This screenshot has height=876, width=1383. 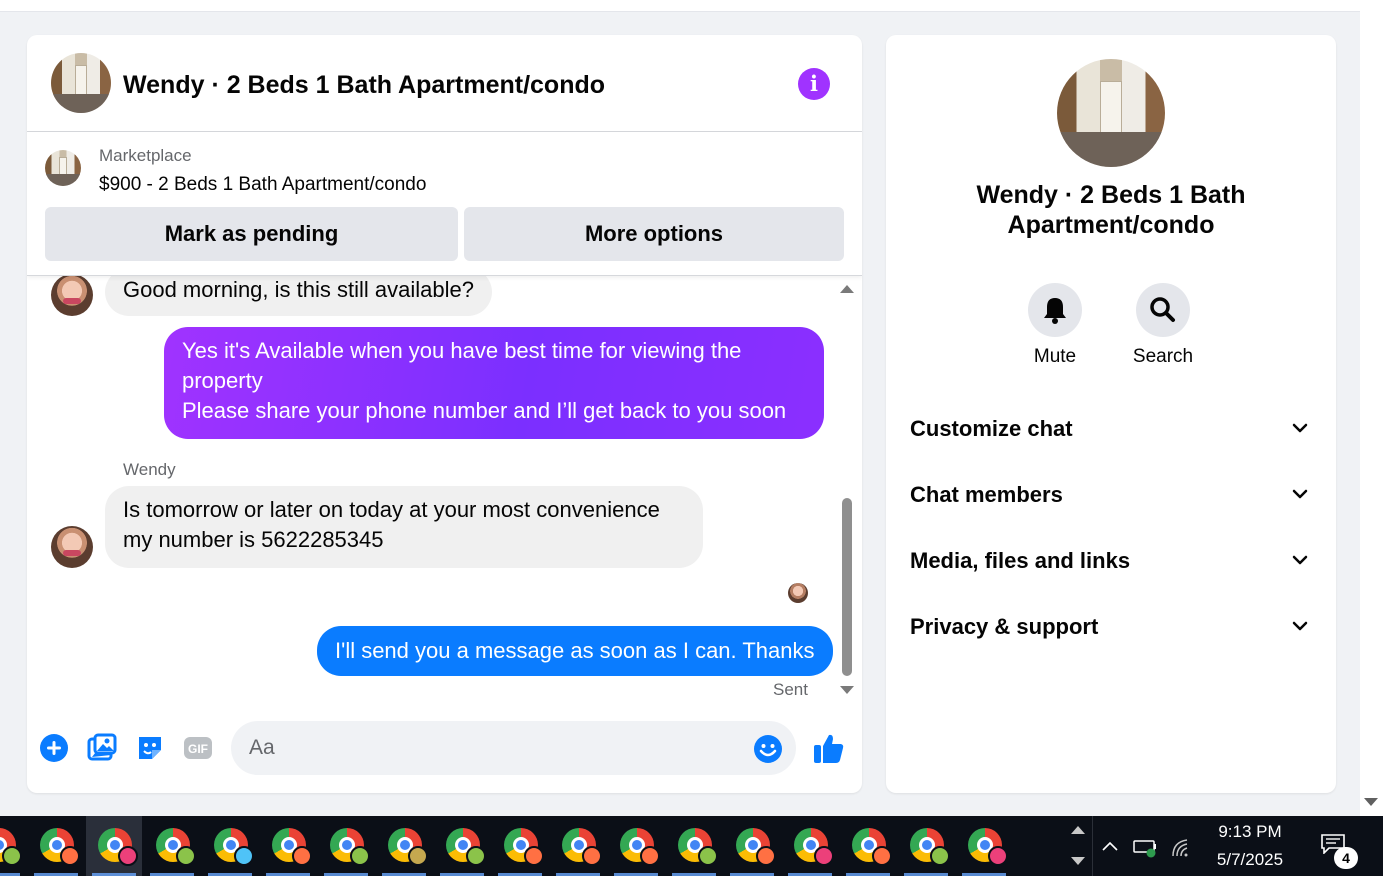 What do you see at coordinates (1020, 560) in the screenshot?
I see `section-label: Media, files and links` at bounding box center [1020, 560].